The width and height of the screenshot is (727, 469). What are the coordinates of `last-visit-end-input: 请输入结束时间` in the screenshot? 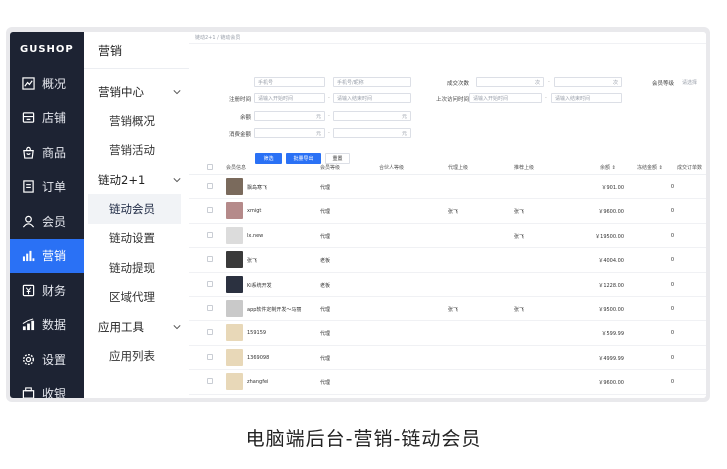 It's located at (586, 98).